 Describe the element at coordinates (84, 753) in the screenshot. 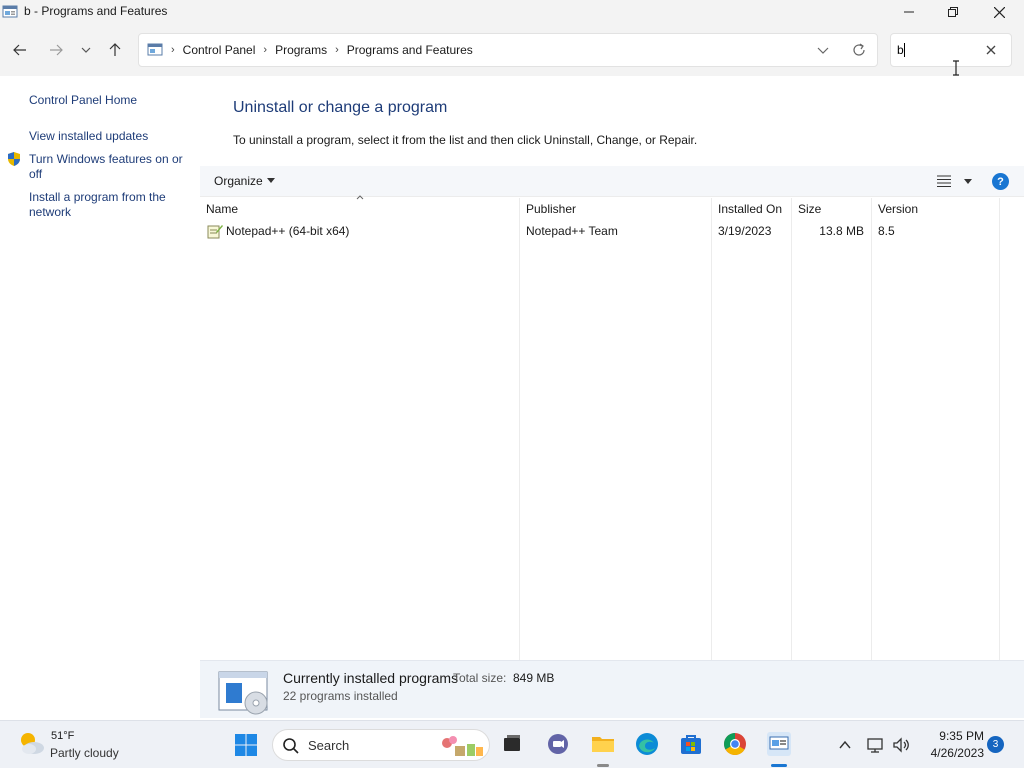

I see `weather-condition: Partly cloudy` at that location.